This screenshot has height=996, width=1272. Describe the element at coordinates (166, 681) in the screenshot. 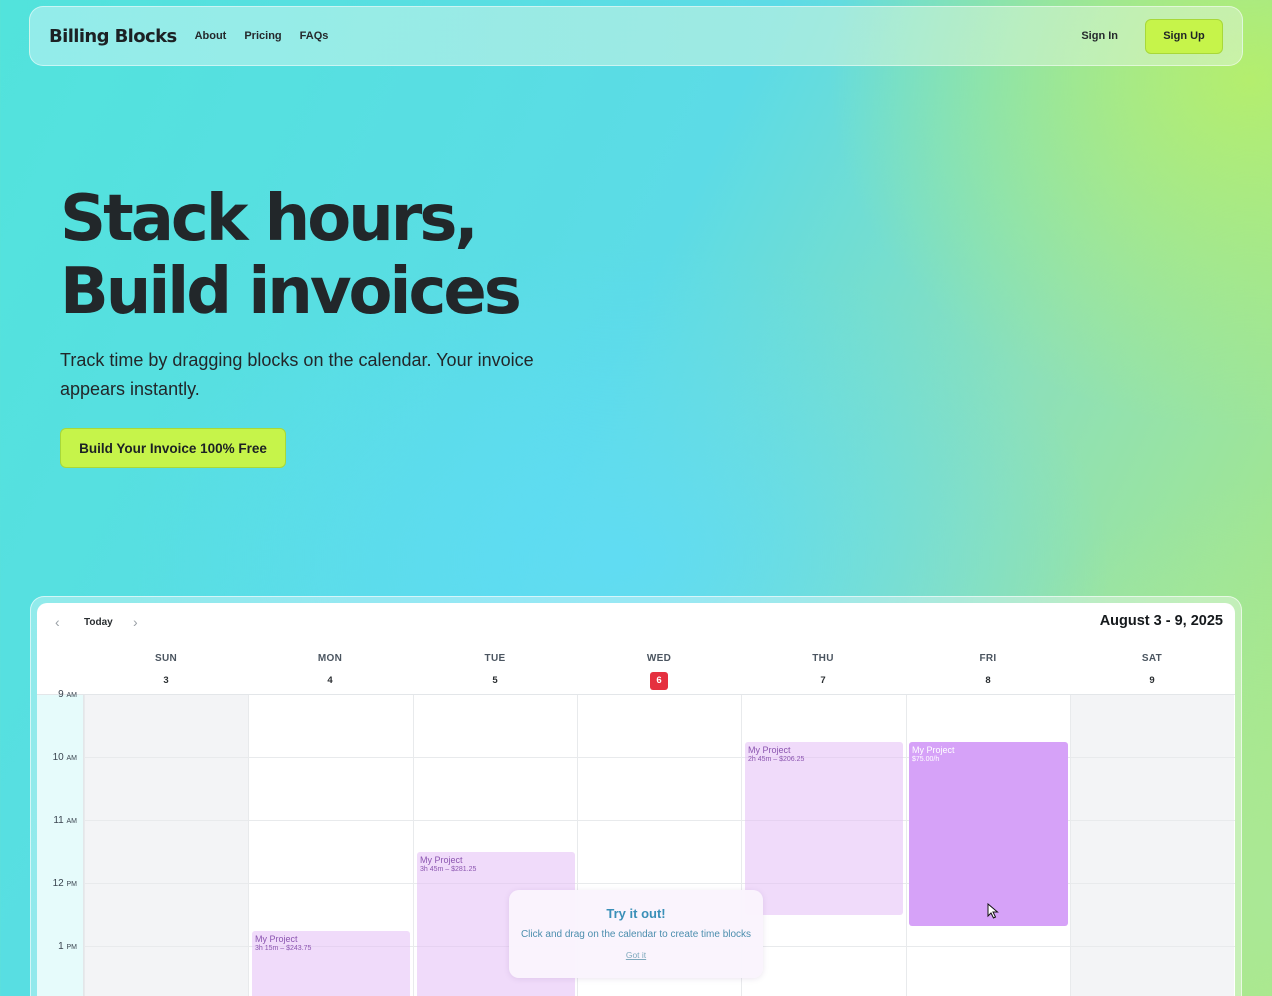

I see `day-number: 3` at that location.